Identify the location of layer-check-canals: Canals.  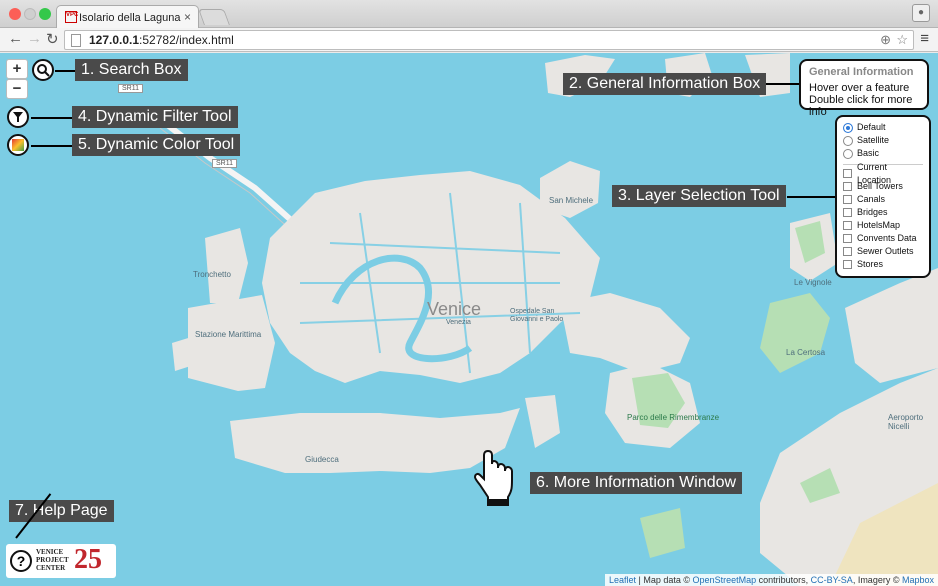
(883, 199).